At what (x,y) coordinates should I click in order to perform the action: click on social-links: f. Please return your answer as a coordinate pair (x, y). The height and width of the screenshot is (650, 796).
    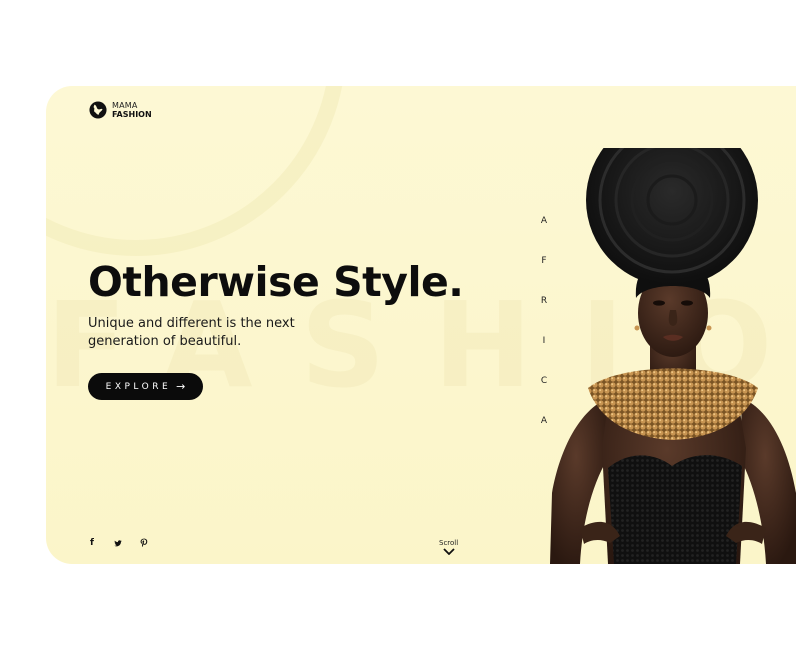
    Looking at the image, I should click on (118, 543).